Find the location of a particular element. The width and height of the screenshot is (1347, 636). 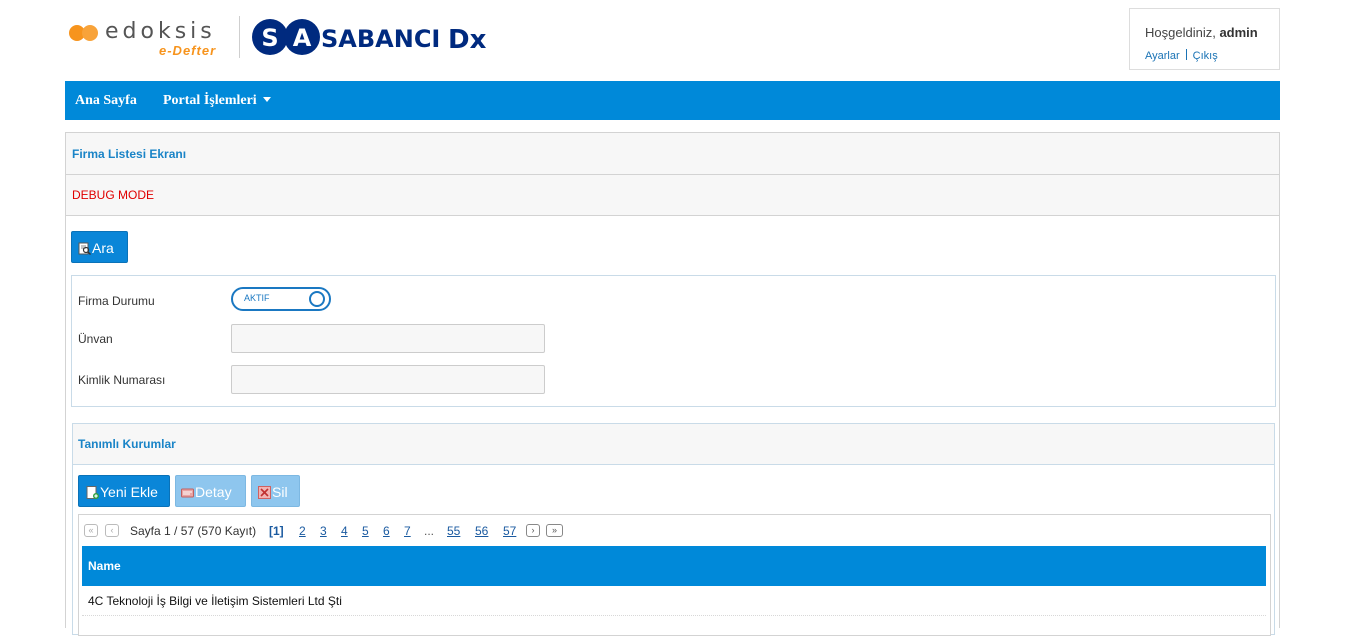

main-navbar: Ana Sayfa Portal İşlemleri is located at coordinates (672, 100).